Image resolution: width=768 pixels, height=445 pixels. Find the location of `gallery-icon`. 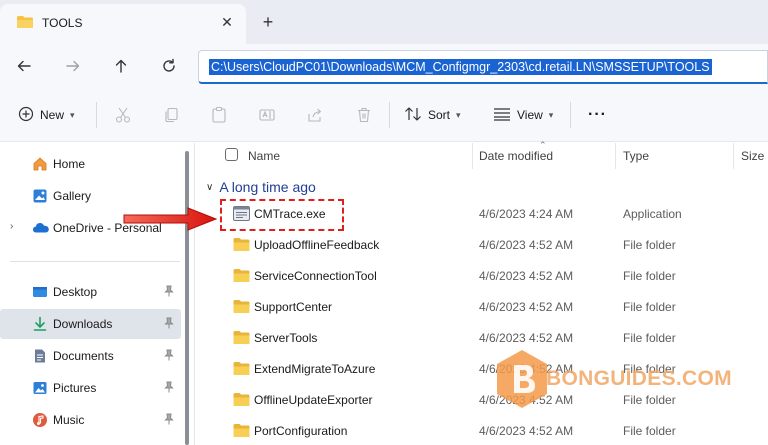

gallery-icon is located at coordinates (40, 196).